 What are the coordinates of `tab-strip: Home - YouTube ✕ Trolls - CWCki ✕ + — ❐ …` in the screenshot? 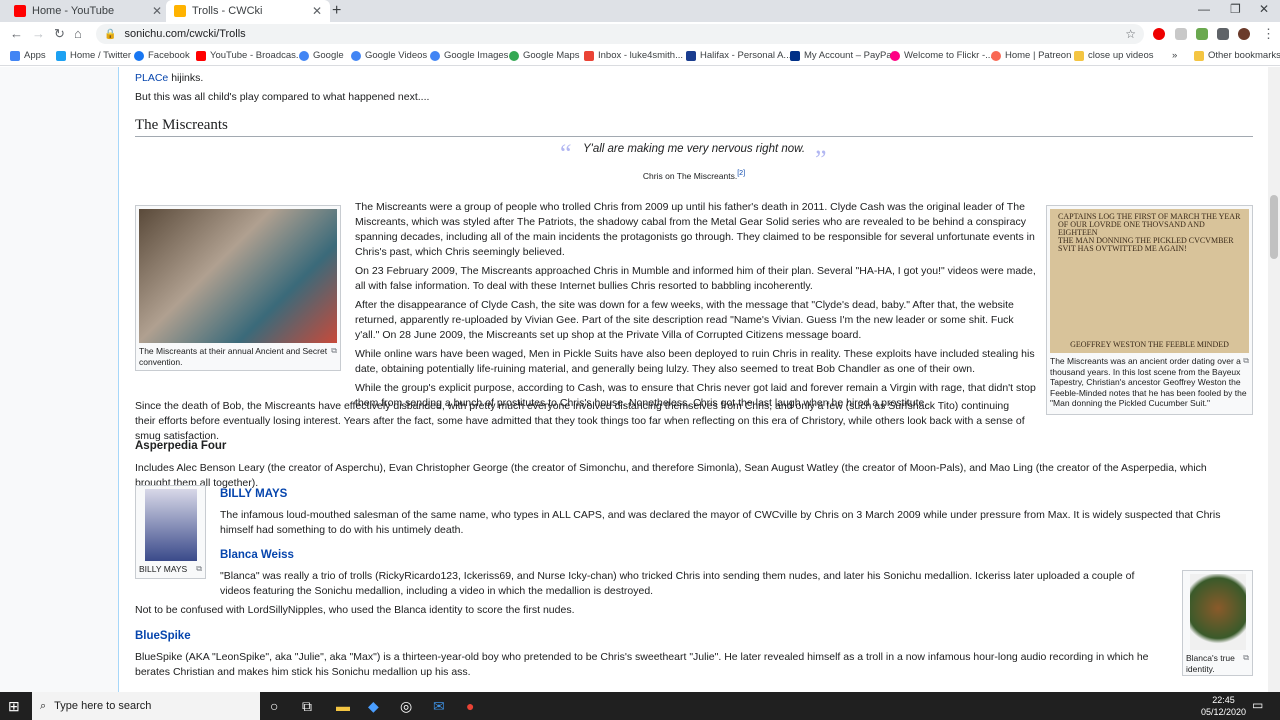 It's located at (640, 11).